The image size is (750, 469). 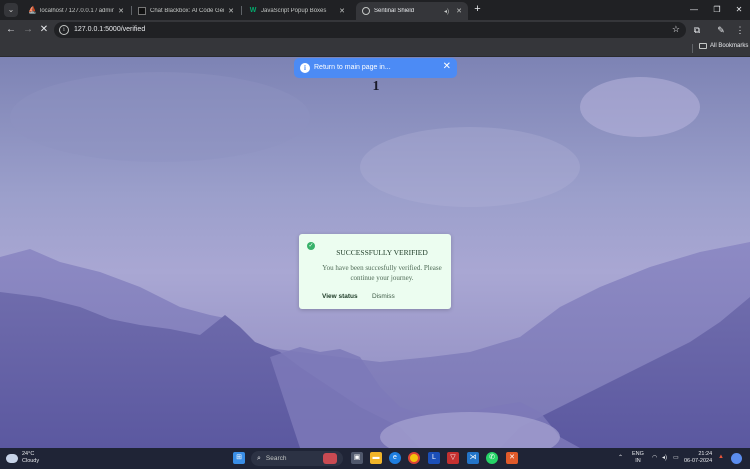 I want to click on stop-loading-icon: ✕, so click(x=44, y=30).